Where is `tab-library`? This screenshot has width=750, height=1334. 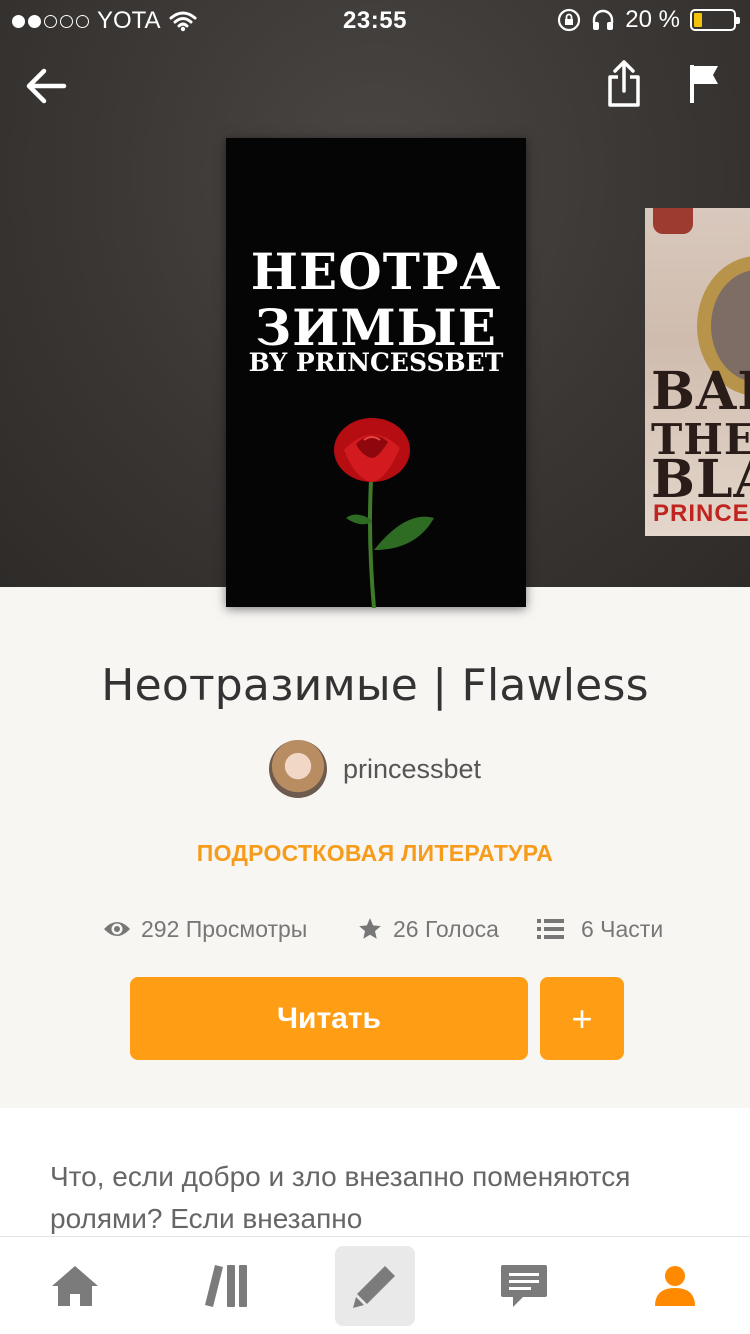 tab-library is located at coordinates (227, 1285).